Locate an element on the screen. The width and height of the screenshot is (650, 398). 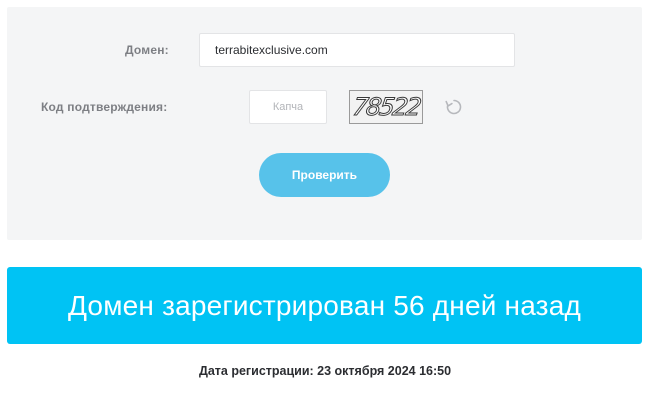
captcha-image: 78522 is located at coordinates (386, 107).